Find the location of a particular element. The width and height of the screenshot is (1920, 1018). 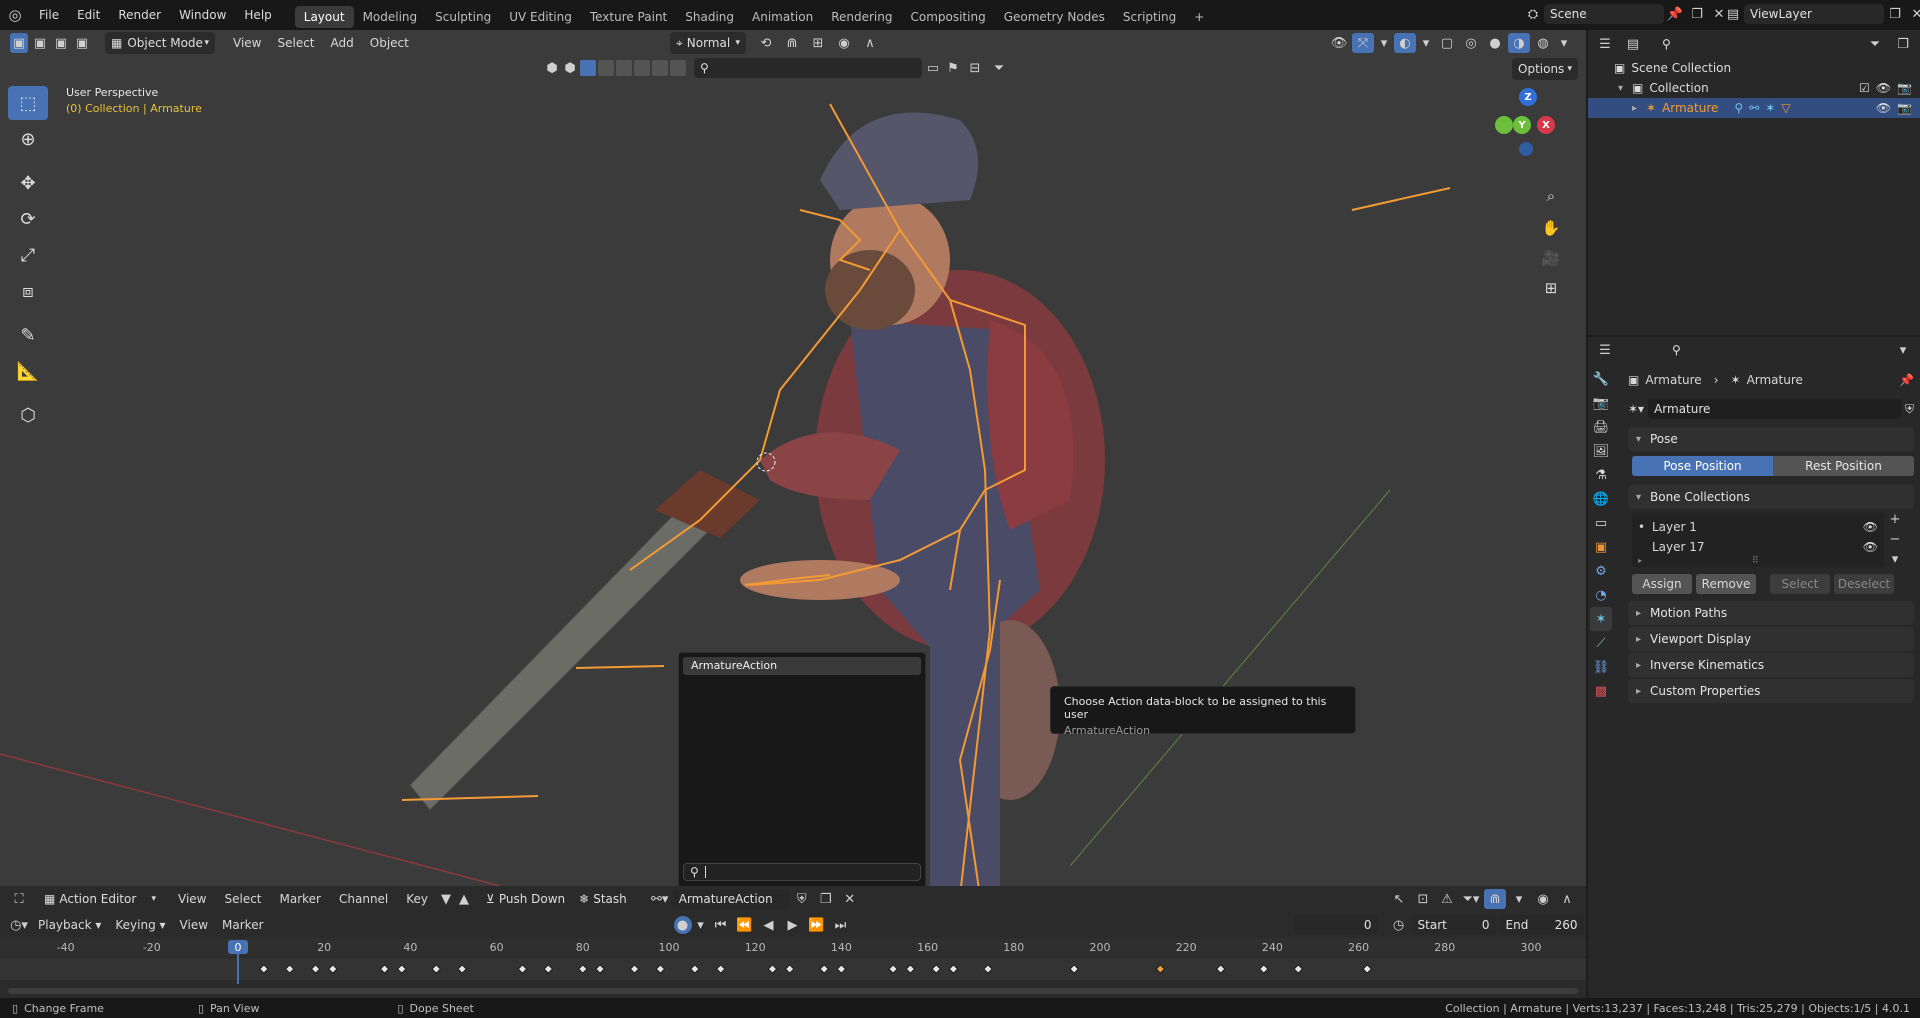

filter-icons is located at coordinates (633, 68).